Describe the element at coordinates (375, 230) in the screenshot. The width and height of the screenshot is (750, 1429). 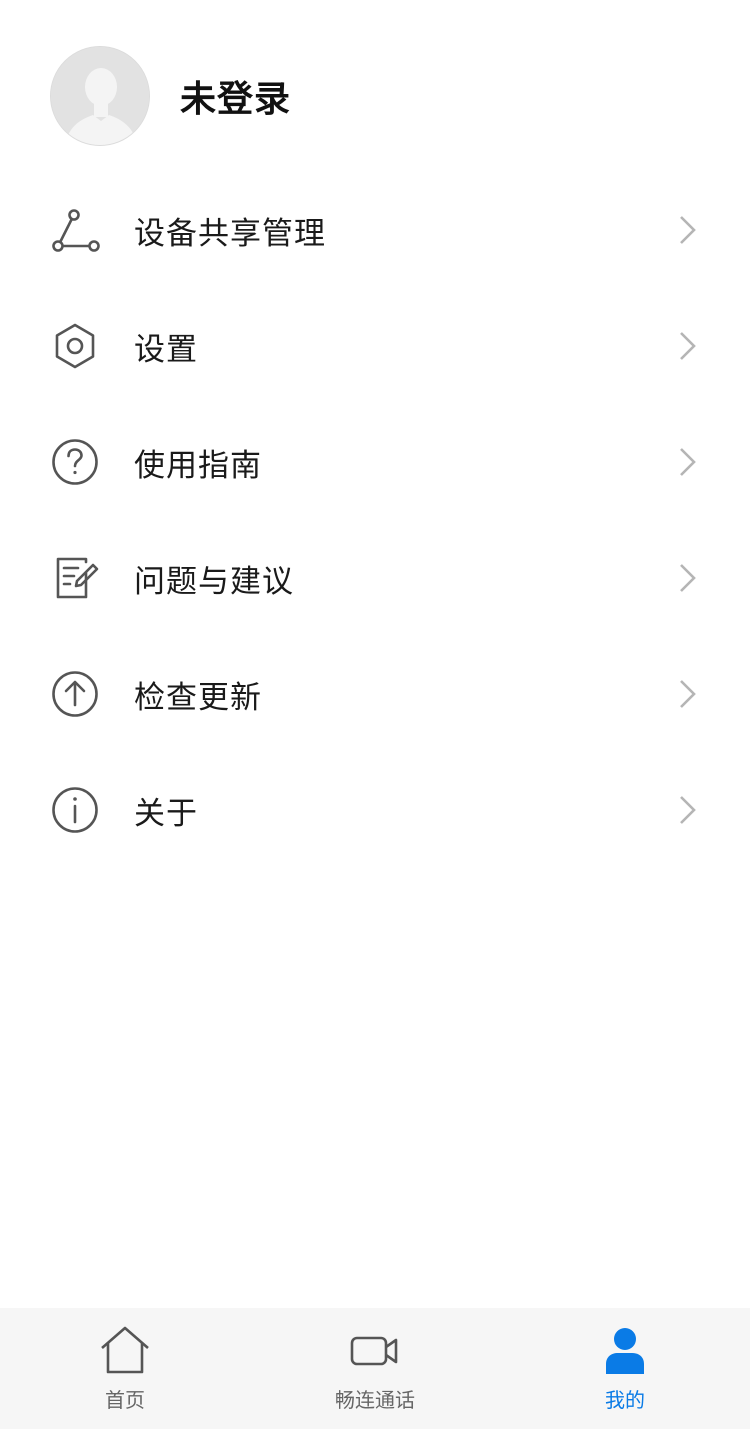
I see `menu-item-device-sharing: 设备共享管理` at that location.